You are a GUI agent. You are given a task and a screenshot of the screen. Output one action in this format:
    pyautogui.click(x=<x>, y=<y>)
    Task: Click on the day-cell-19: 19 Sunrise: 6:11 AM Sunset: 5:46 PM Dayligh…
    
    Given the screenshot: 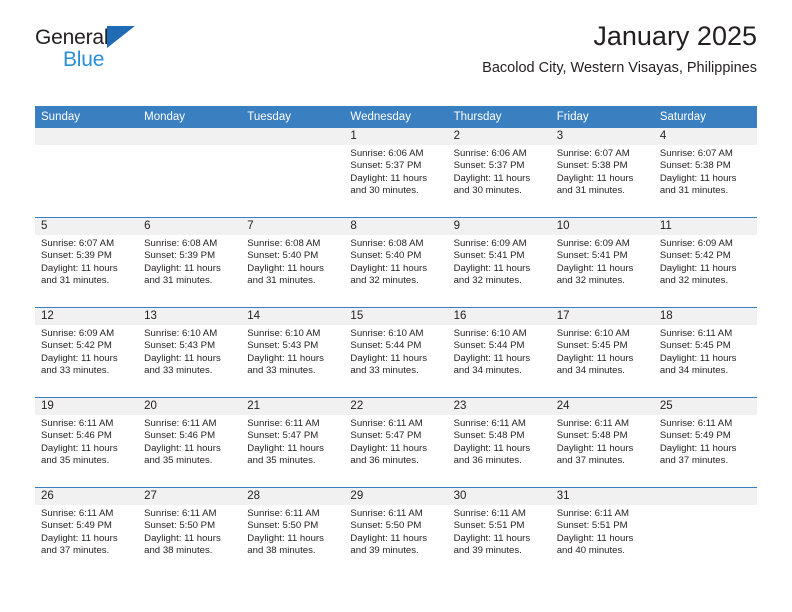 What is the action you would take?
    pyautogui.click(x=87, y=442)
    